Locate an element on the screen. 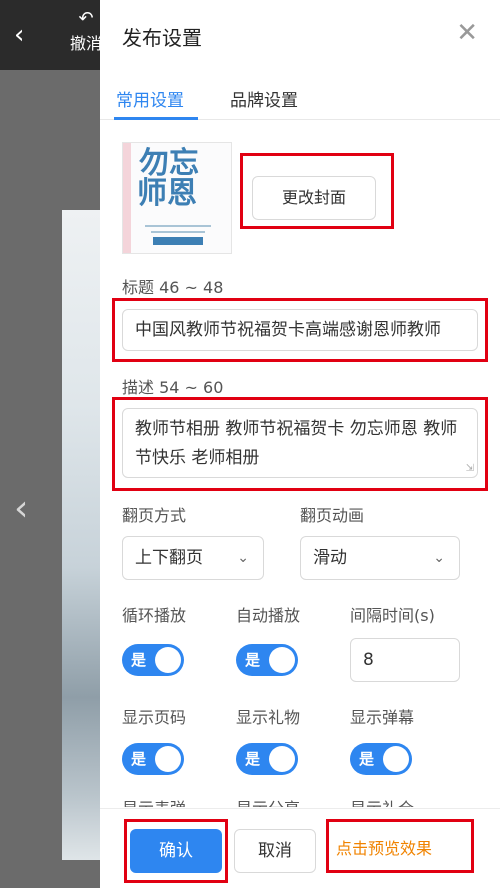  show-danmaku-label: 显示弹幕 is located at coordinates (382, 717).